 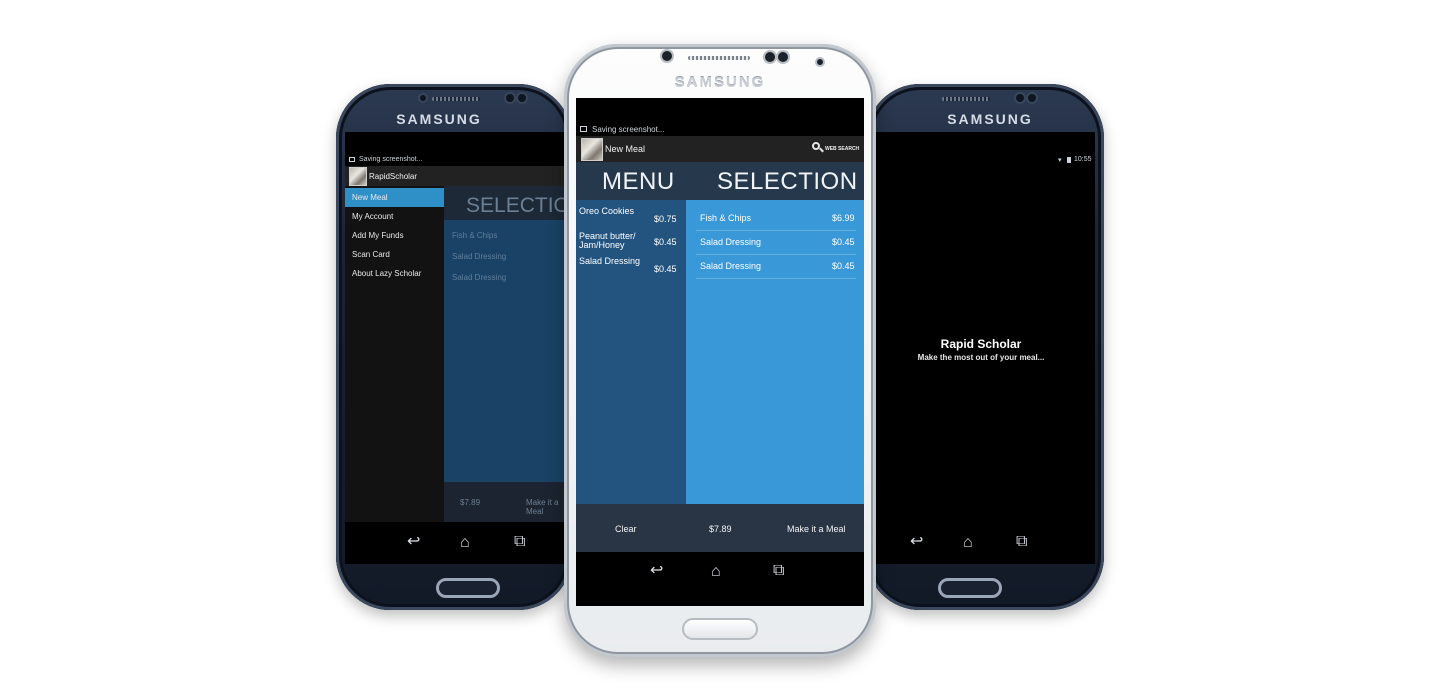 I want to click on selection-item: Fish & Chips $6.99, so click(x=775, y=220).